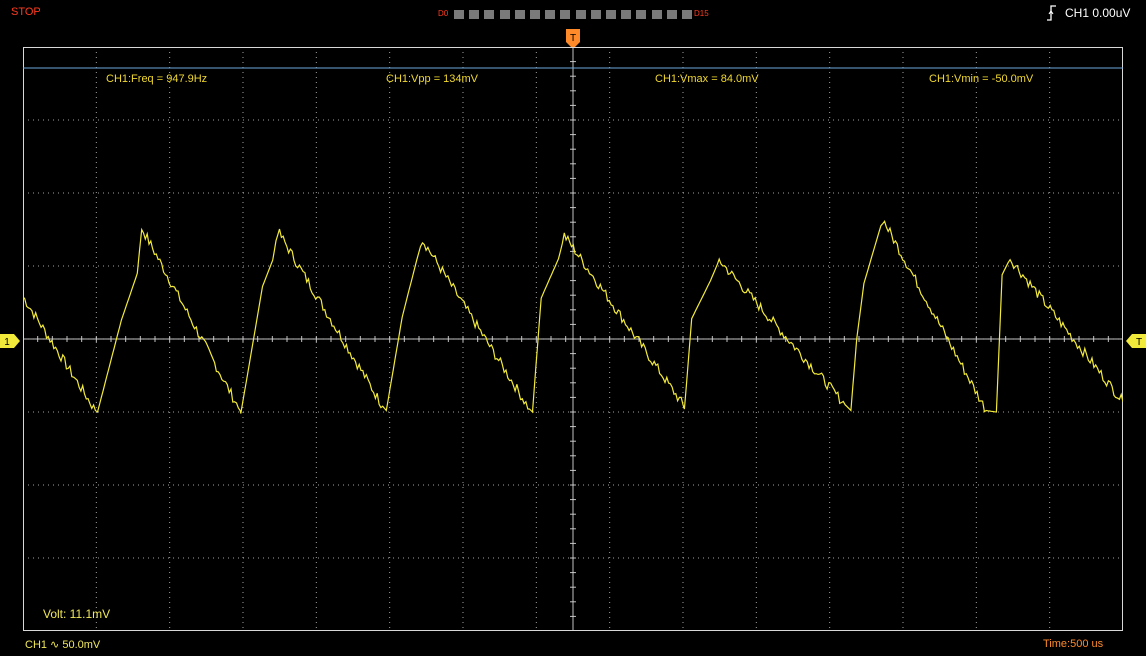 This screenshot has height=656, width=1146. What do you see at coordinates (77, 614) in the screenshot?
I see `cursor-volt-readout: Volt: 11.1mV` at bounding box center [77, 614].